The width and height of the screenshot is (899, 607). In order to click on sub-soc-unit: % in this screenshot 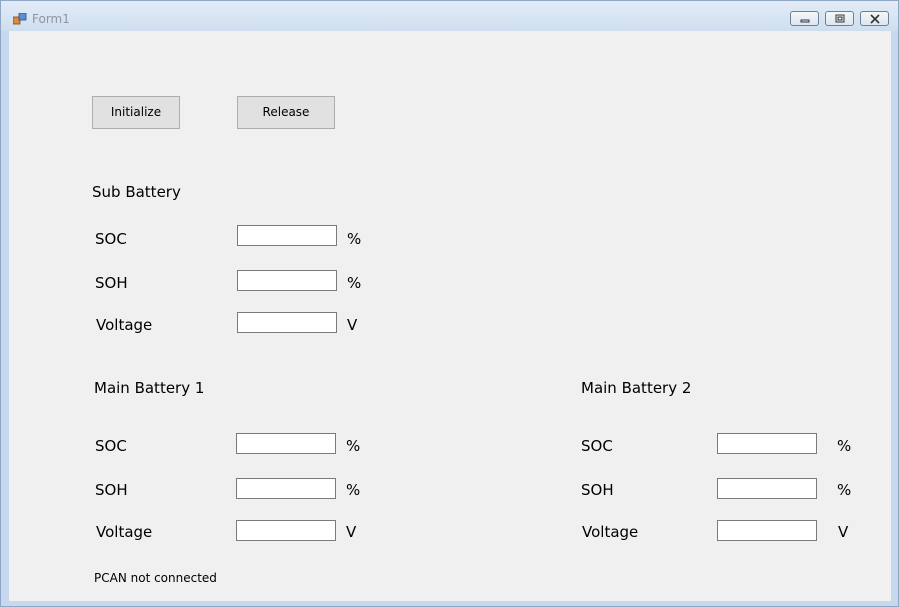, I will do `click(354, 239)`.